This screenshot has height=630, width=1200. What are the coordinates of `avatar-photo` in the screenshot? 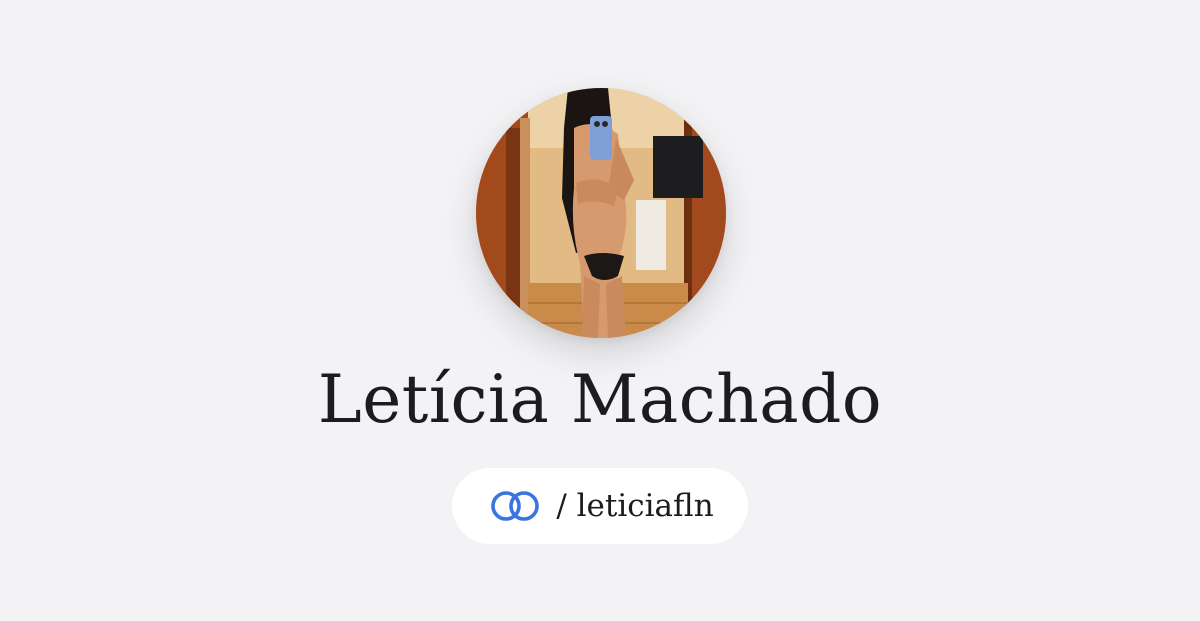 It's located at (601, 213).